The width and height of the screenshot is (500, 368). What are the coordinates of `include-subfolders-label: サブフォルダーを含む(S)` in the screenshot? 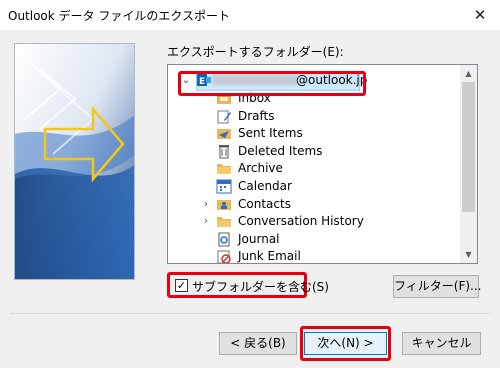 It's located at (260, 287).